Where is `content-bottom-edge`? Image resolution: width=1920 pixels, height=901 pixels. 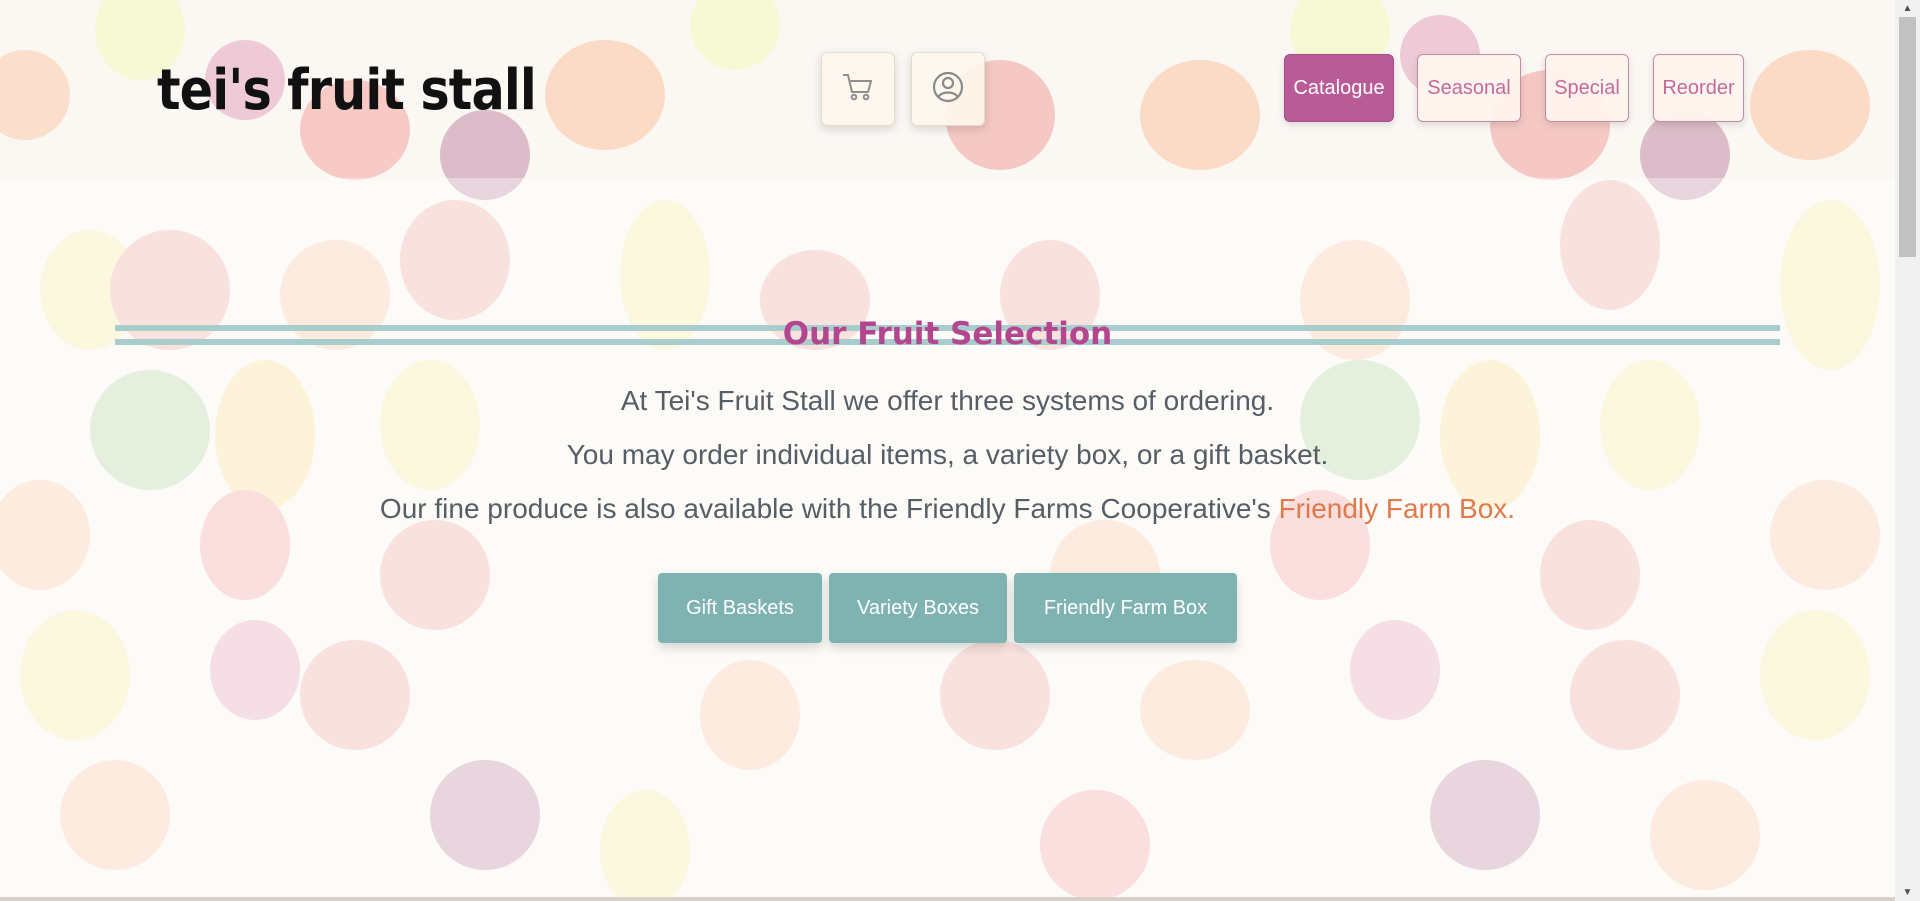 content-bottom-edge is located at coordinates (947, 899).